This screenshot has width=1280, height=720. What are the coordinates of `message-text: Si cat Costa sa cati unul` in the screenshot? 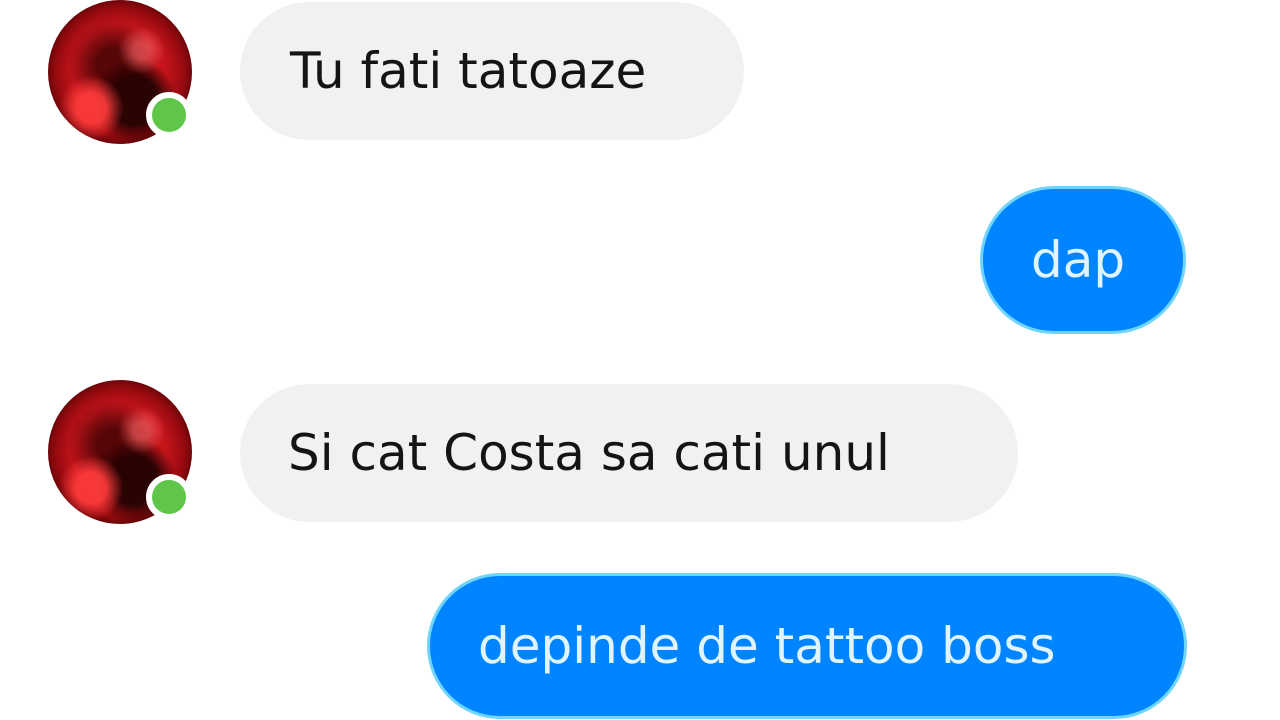 It's located at (589, 453).